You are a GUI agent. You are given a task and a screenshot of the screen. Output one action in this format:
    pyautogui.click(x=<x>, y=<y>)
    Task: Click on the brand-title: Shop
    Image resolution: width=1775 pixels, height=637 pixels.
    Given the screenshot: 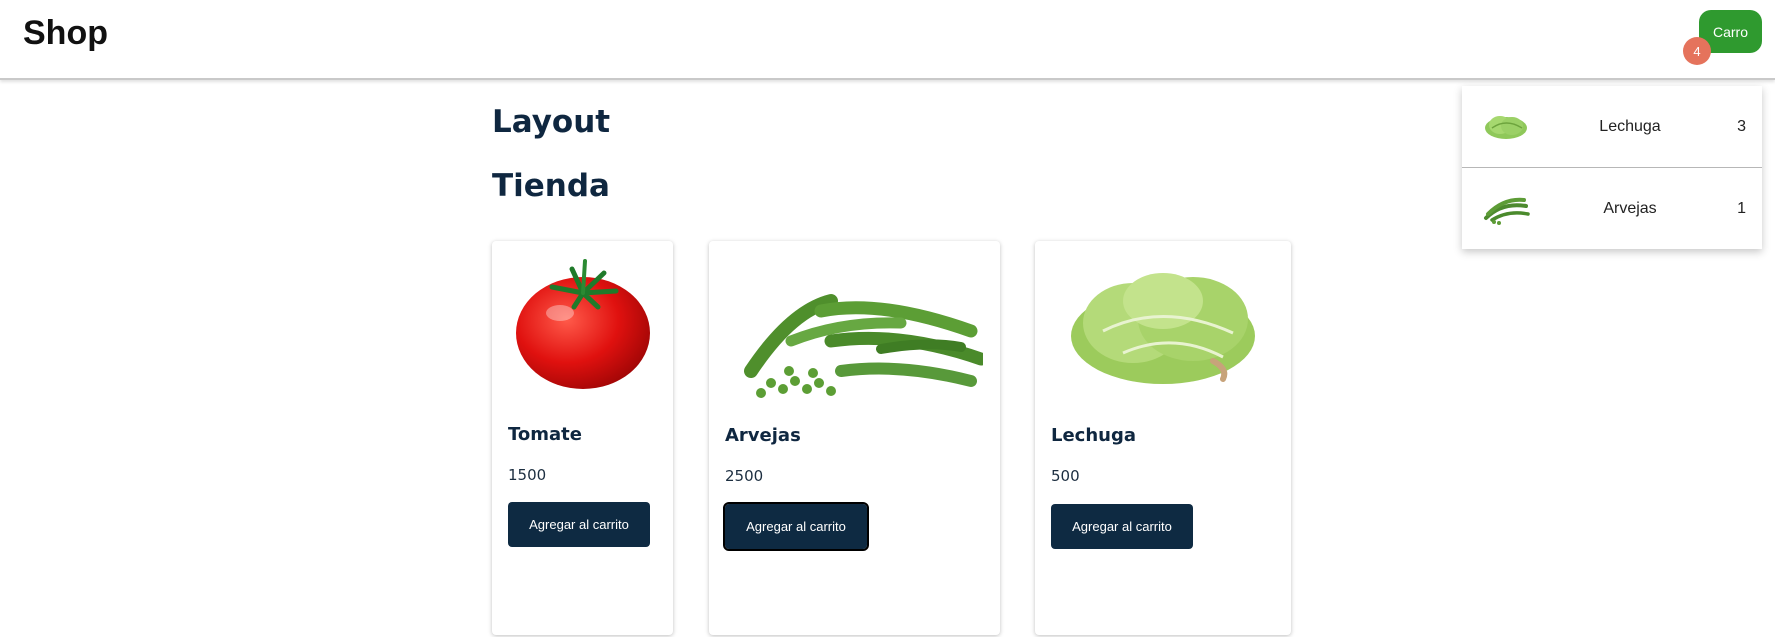 What is the action you would take?
    pyautogui.click(x=65, y=33)
    